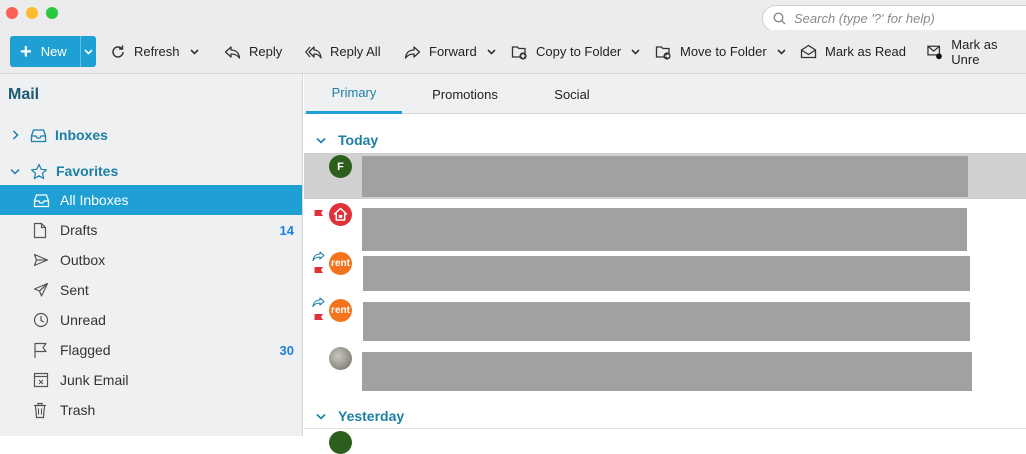 Image resolution: width=1026 pixels, height=454 pixels. Describe the element at coordinates (79, 230) in the screenshot. I see `sidebar-item-label: Drafts` at that location.